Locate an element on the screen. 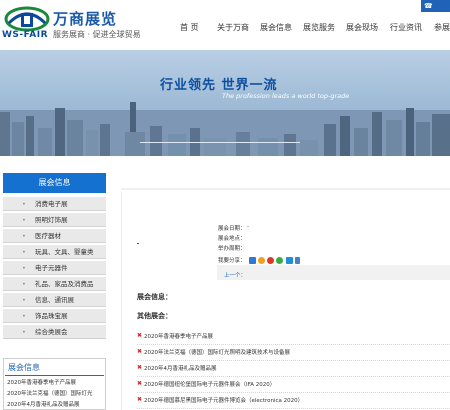 The image size is (450, 410). list-item: ✖ 2020年4月香港礼品及赠品展 is located at coordinates (293, 368).